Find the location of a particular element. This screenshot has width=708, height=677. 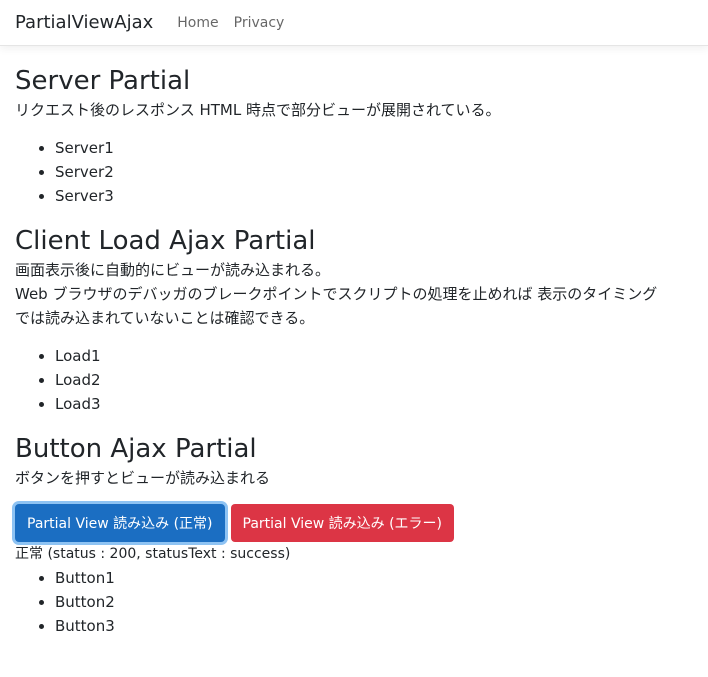

client-load-line-1: 画面表示後に自動的にビューが読み込まれる。 is located at coordinates (173, 270).